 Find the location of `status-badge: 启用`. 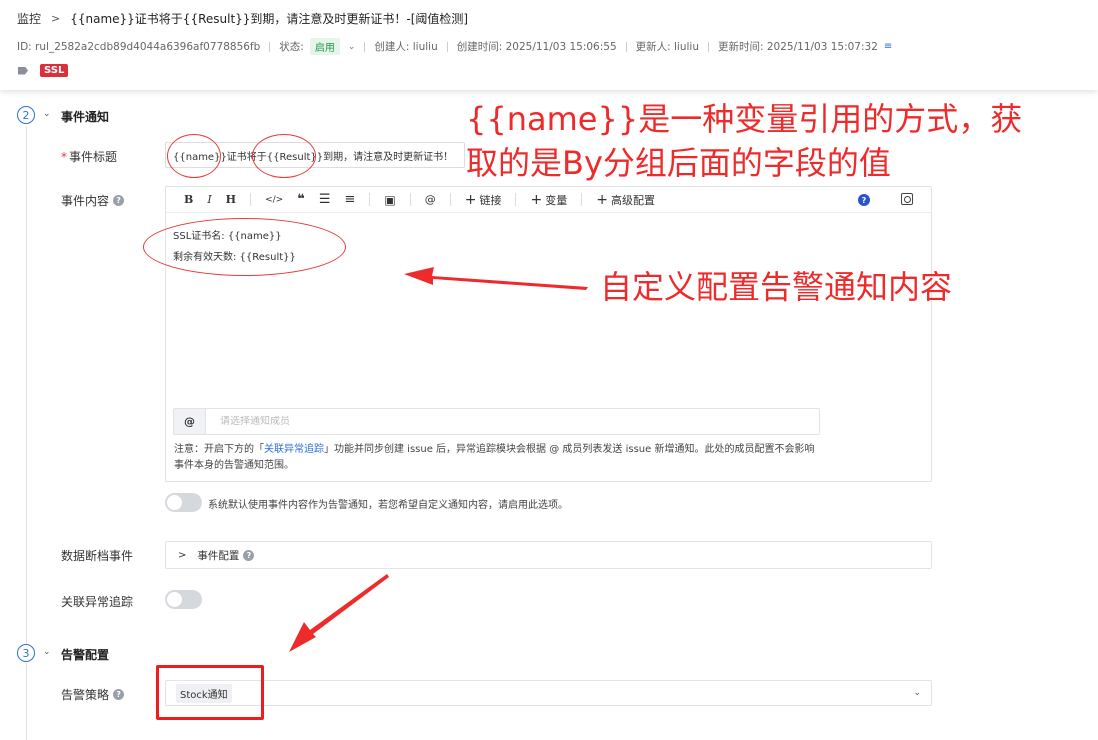

status-badge: 启用 is located at coordinates (324, 46).